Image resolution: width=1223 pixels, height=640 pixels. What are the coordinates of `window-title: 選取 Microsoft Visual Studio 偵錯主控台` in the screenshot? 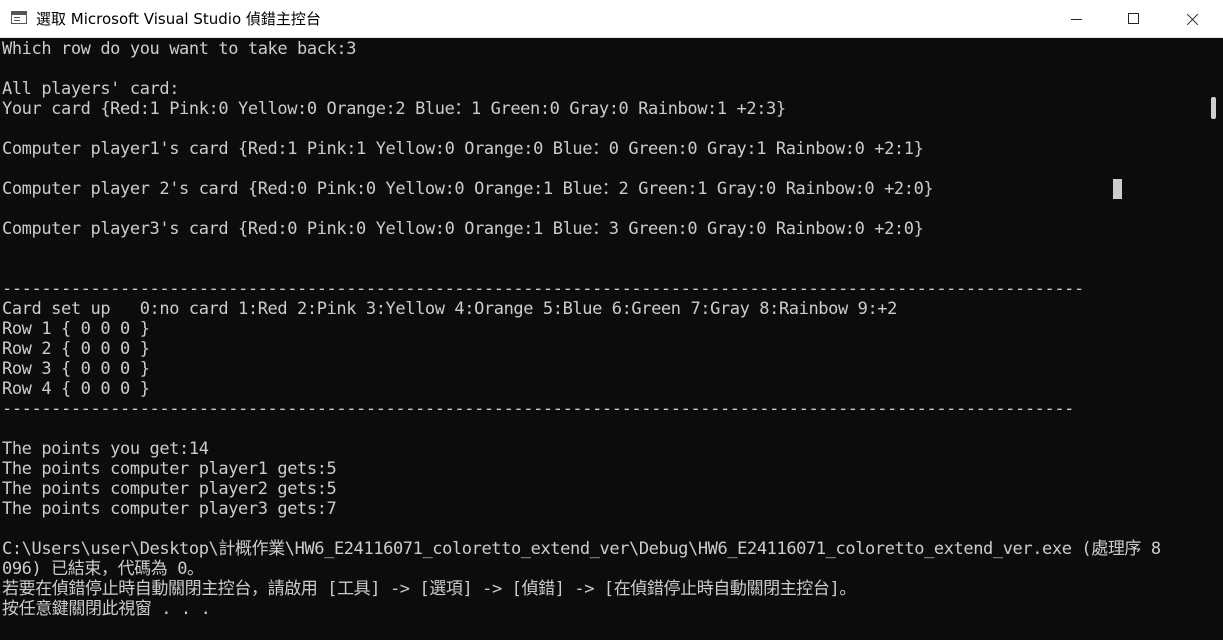 It's located at (178, 19).